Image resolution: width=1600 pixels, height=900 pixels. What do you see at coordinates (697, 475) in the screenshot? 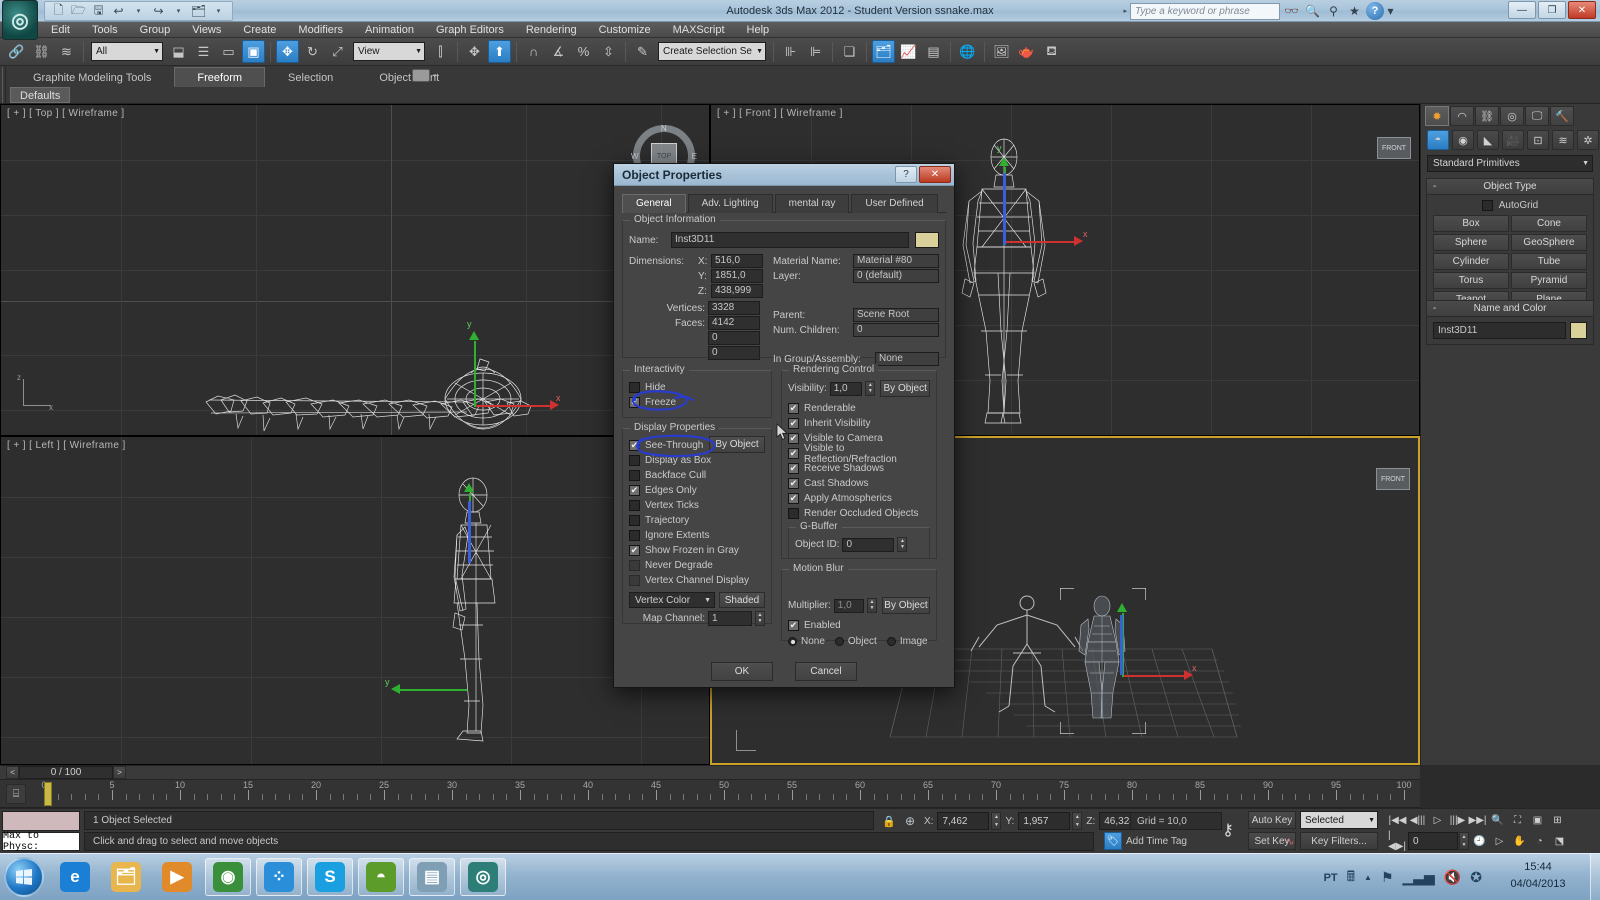
I see `display-row: Backface Cull` at bounding box center [697, 475].